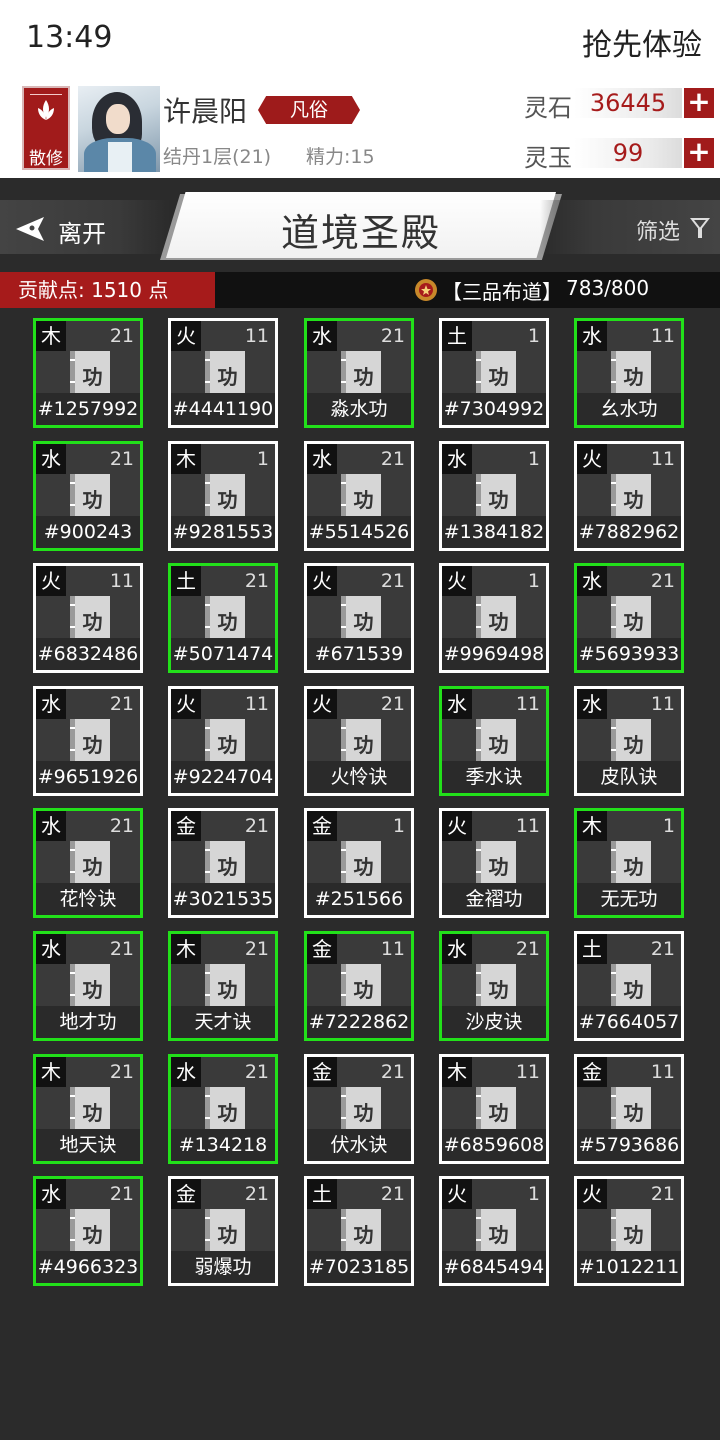 This screenshot has height=1440, width=720. Describe the element at coordinates (205, 111) in the screenshot. I see `player-name: 许晨阳` at that location.